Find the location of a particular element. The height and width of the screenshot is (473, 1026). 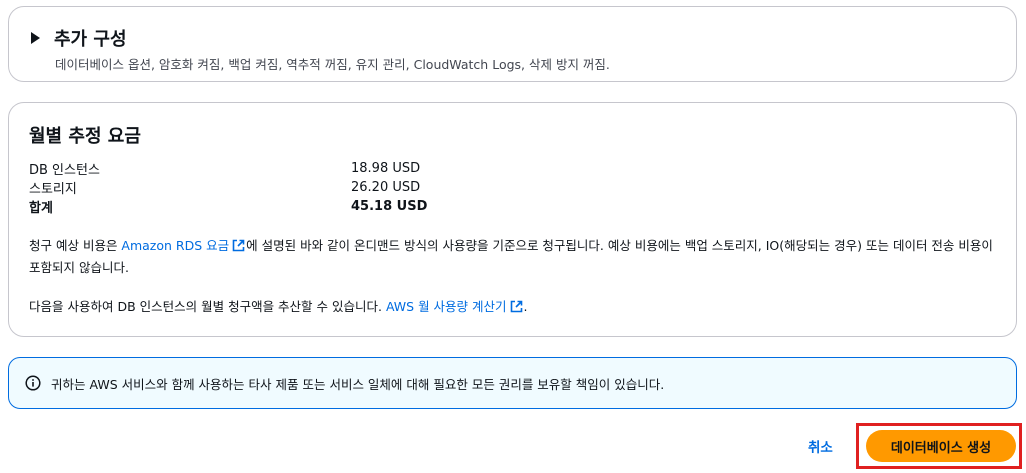

cost-row-storage: 스토리지 26.20 USD is located at coordinates (239, 187).